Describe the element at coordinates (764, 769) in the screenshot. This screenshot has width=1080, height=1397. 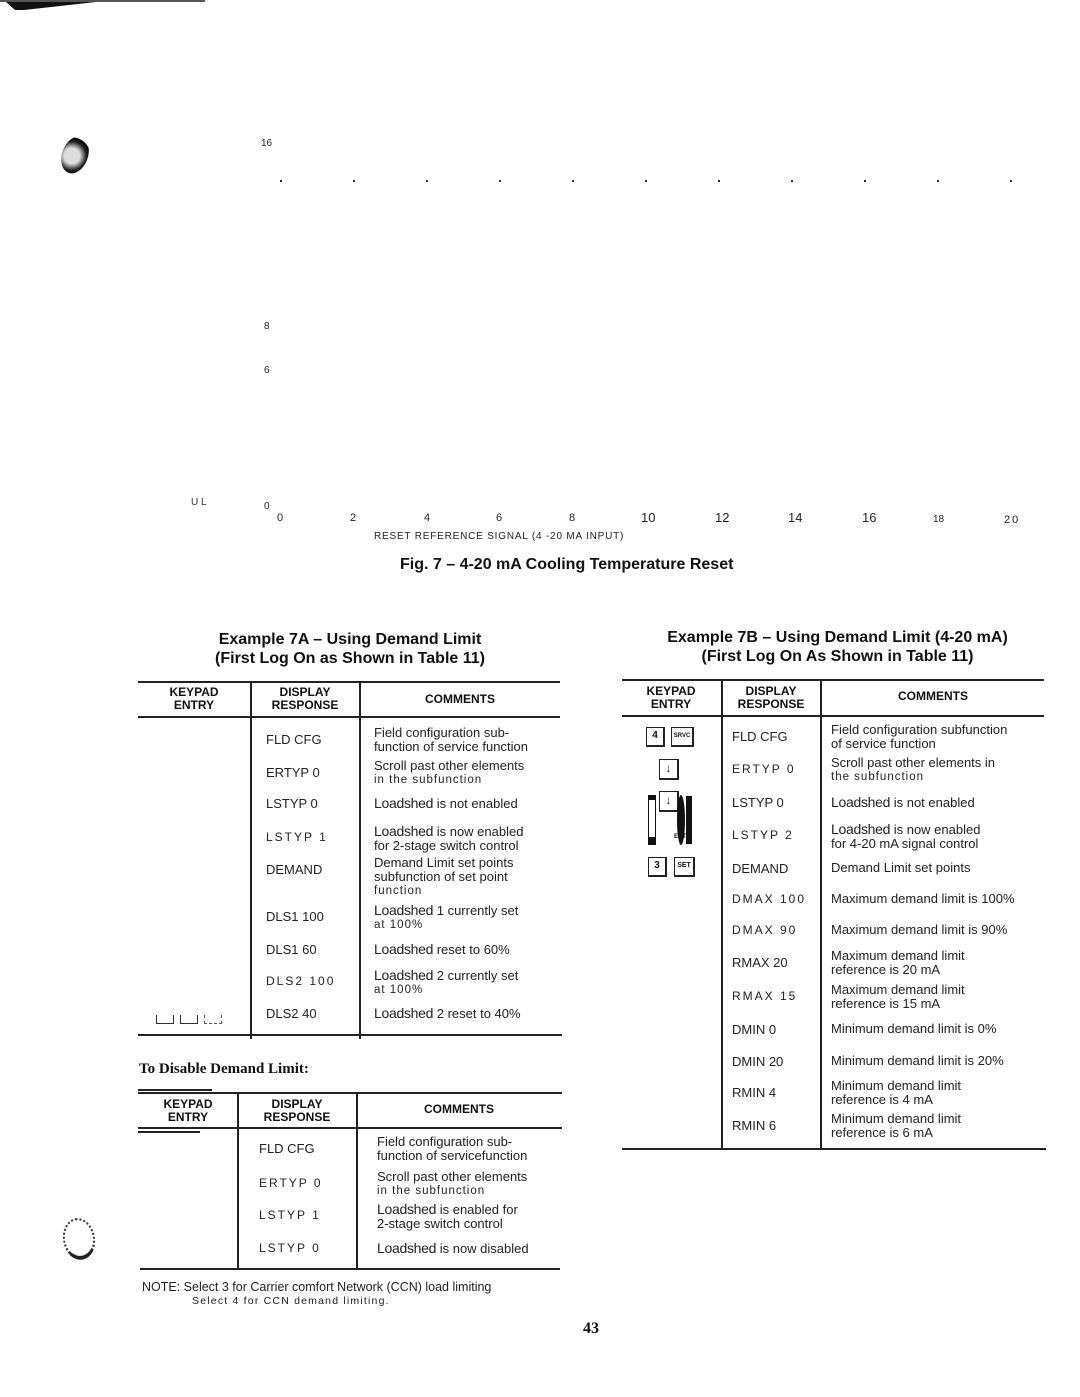
I see `display-response: ERTYP 0` at that location.